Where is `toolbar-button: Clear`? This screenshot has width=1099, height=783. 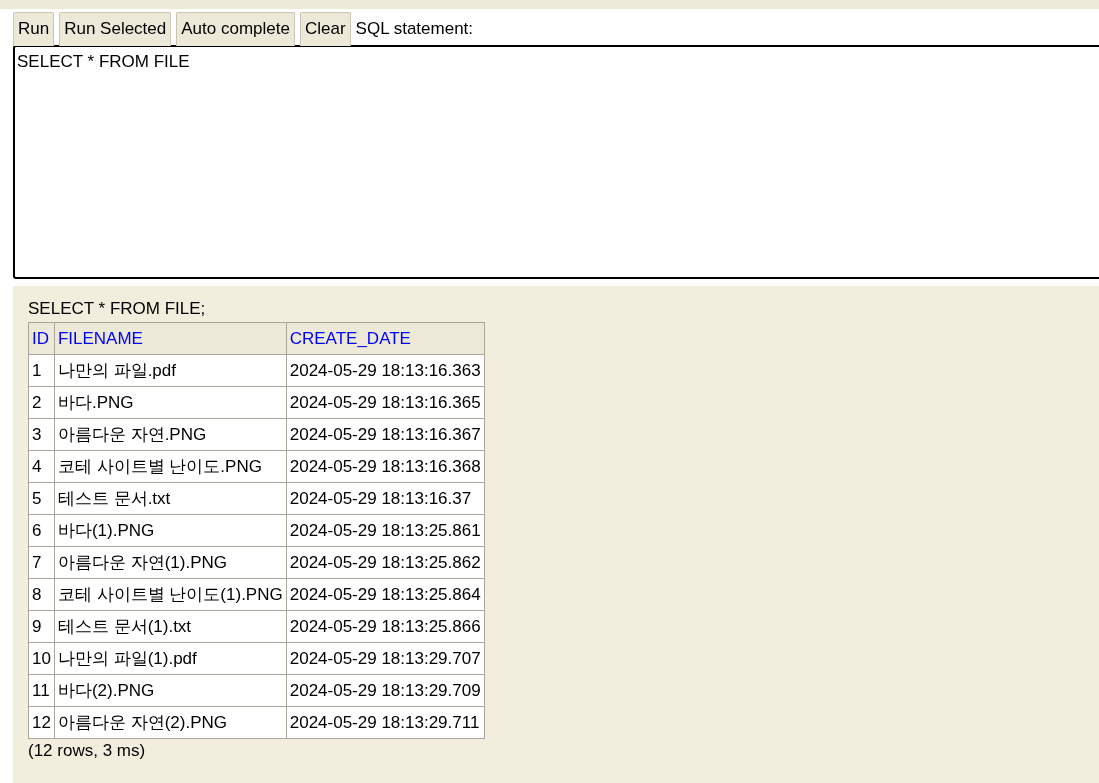
toolbar-button: Clear is located at coordinates (325, 29).